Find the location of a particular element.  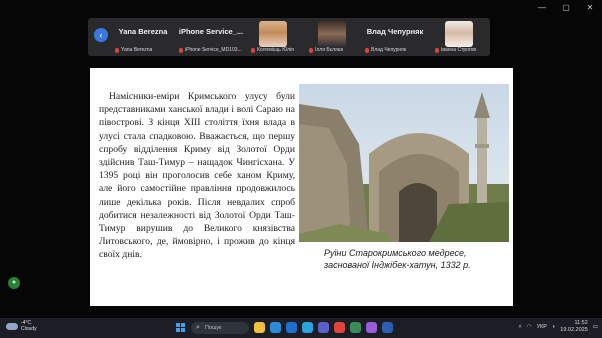

recording-icon: ● is located at coordinates (14, 283).